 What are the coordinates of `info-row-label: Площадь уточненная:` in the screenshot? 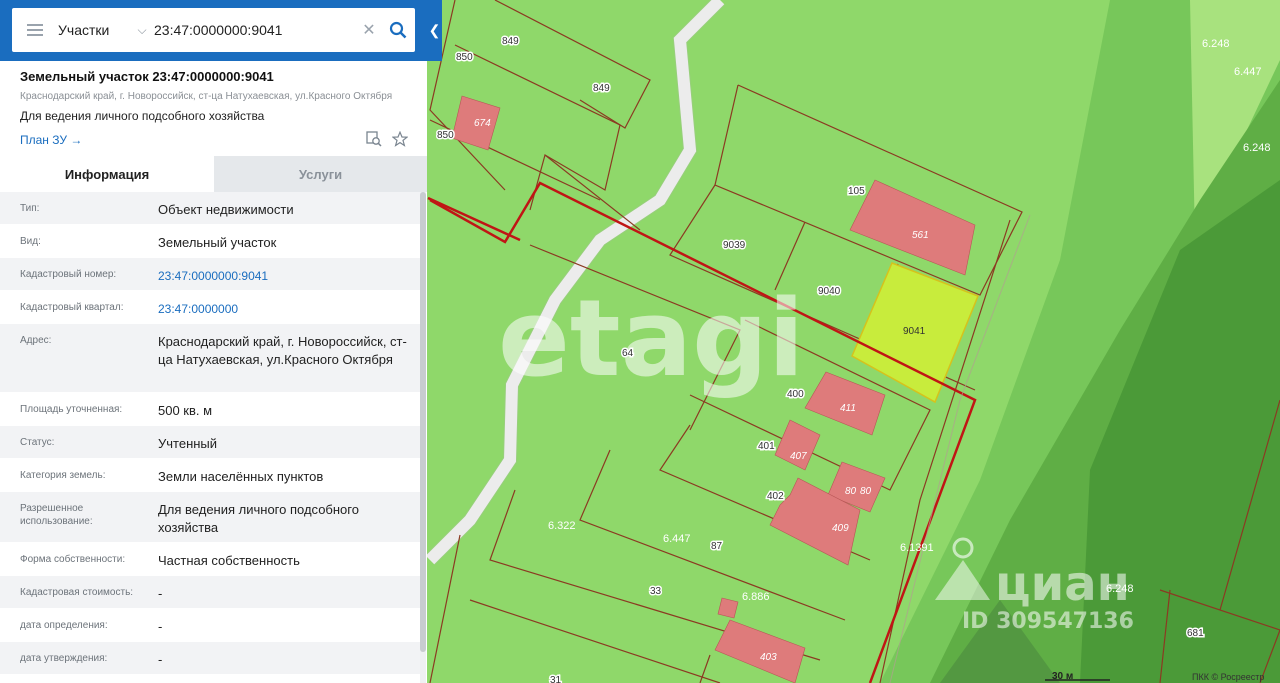 It's located at (71, 409).